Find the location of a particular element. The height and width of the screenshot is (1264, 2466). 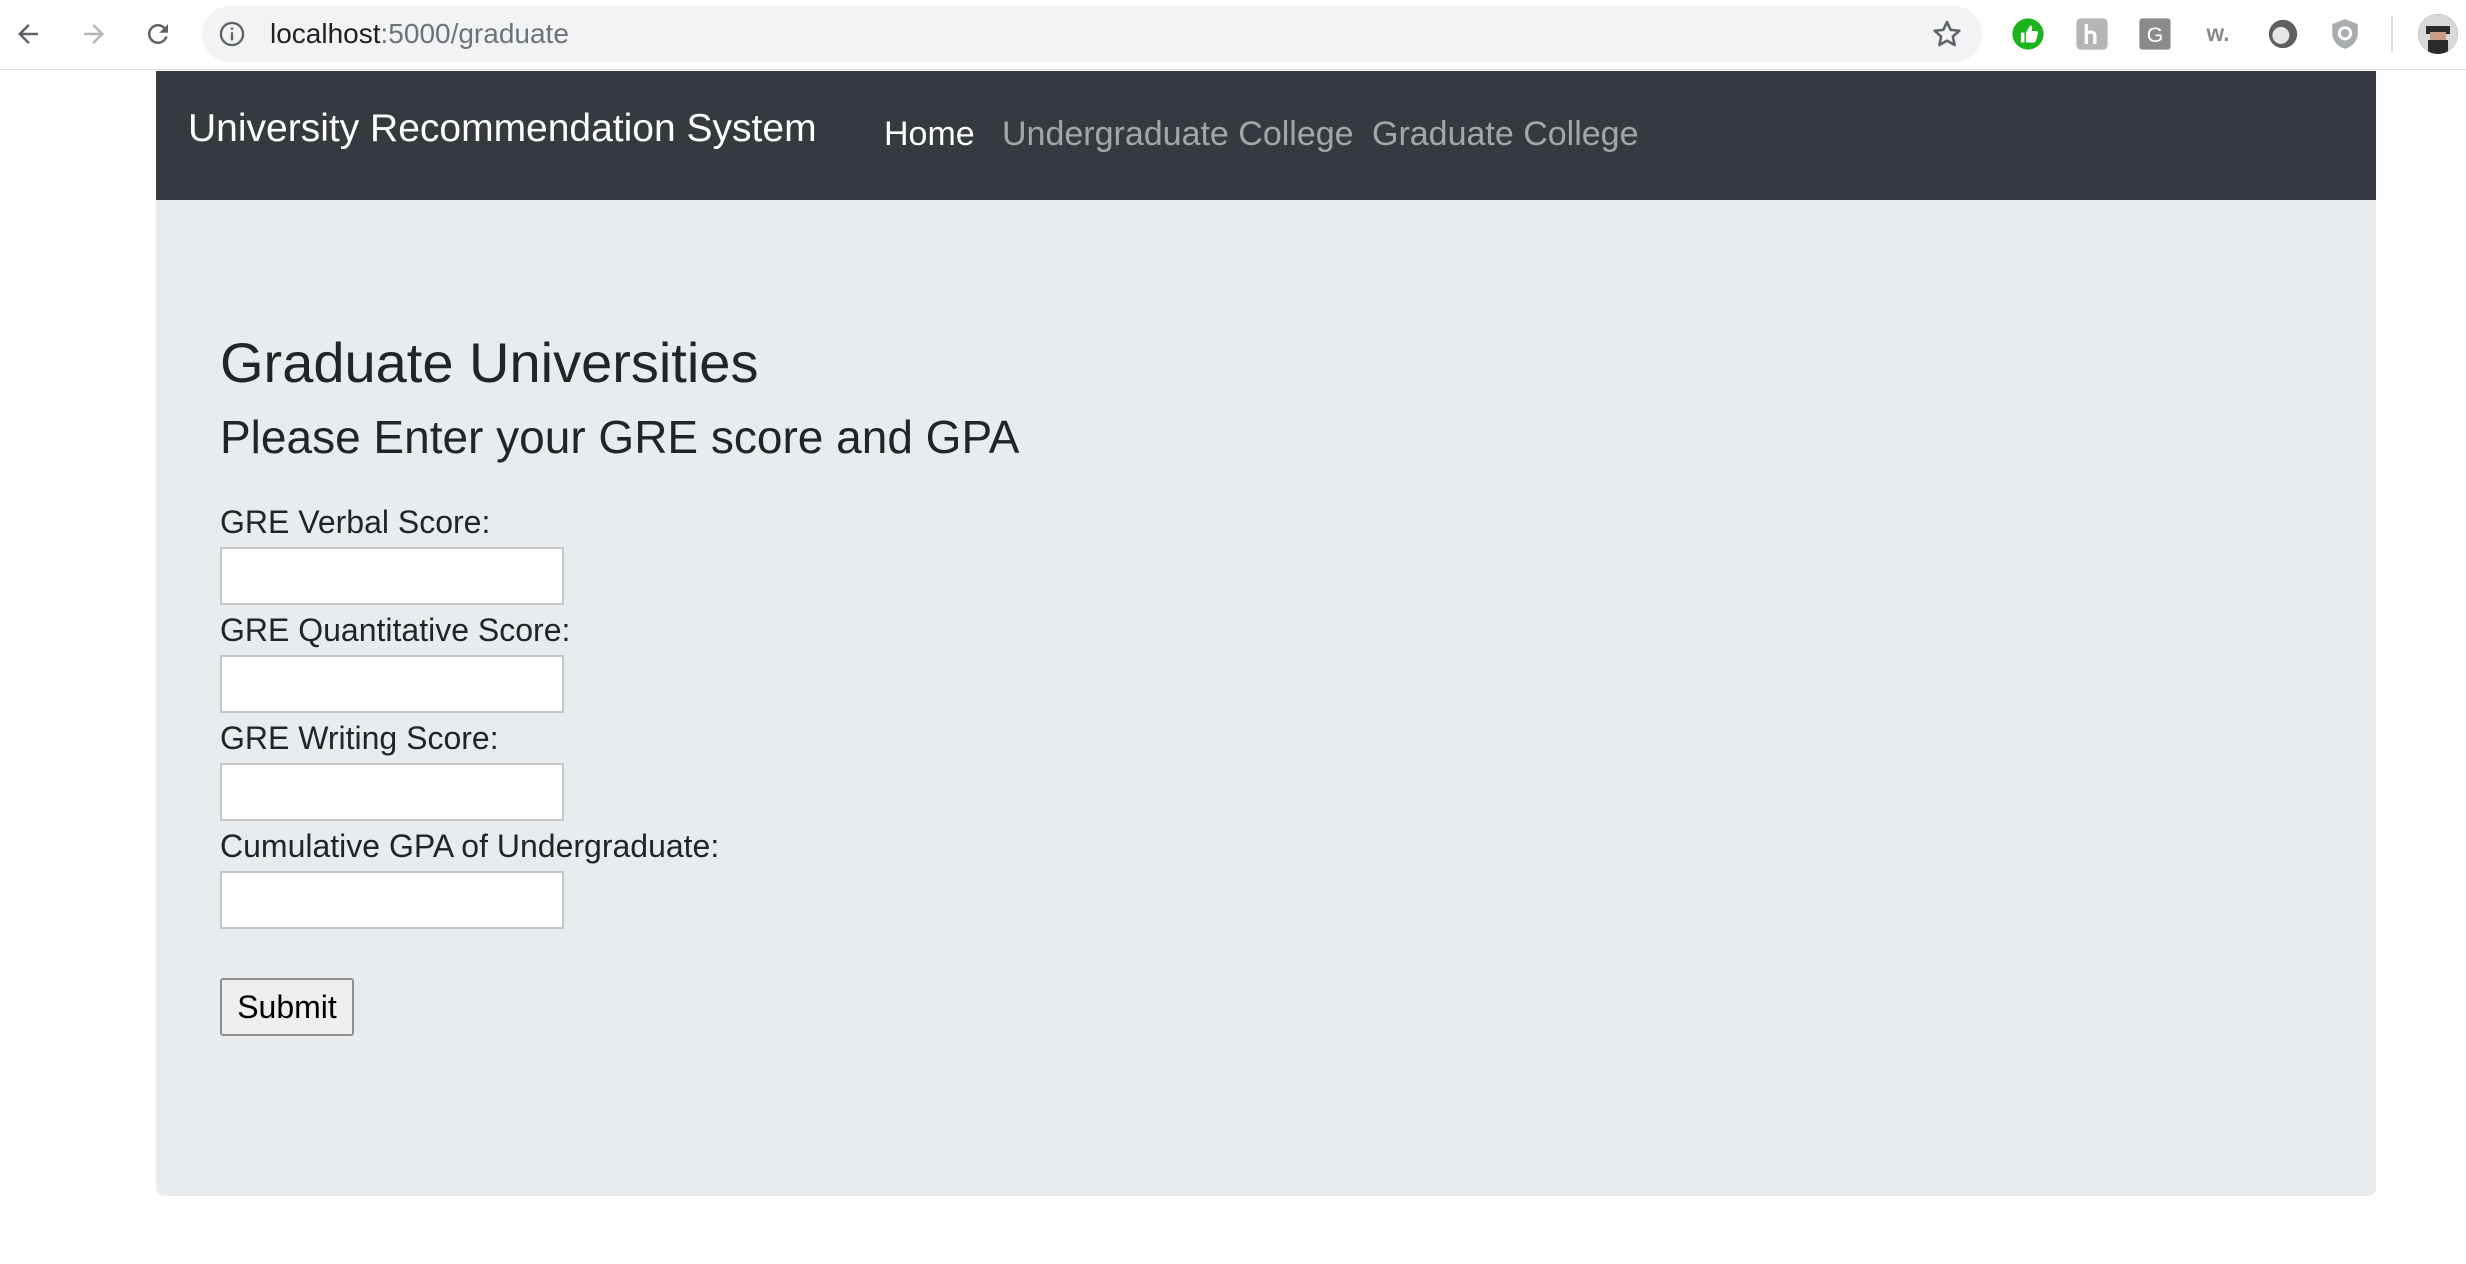

gpa-label: Cumulative GPA of Undergraduate: is located at coordinates (470, 846).